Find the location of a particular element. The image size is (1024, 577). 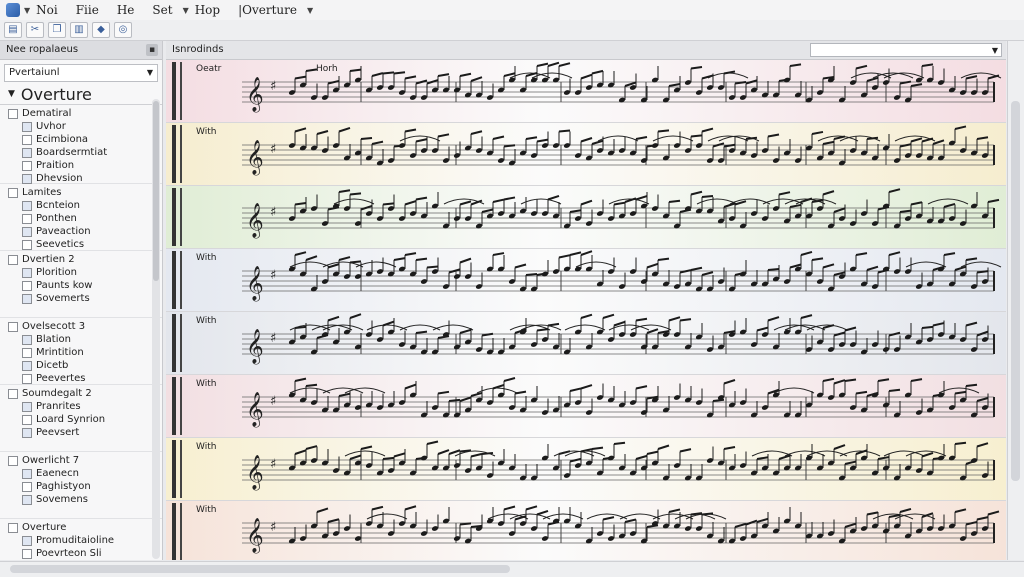

menu-item-set: Set is located at coordinates (162, 10).